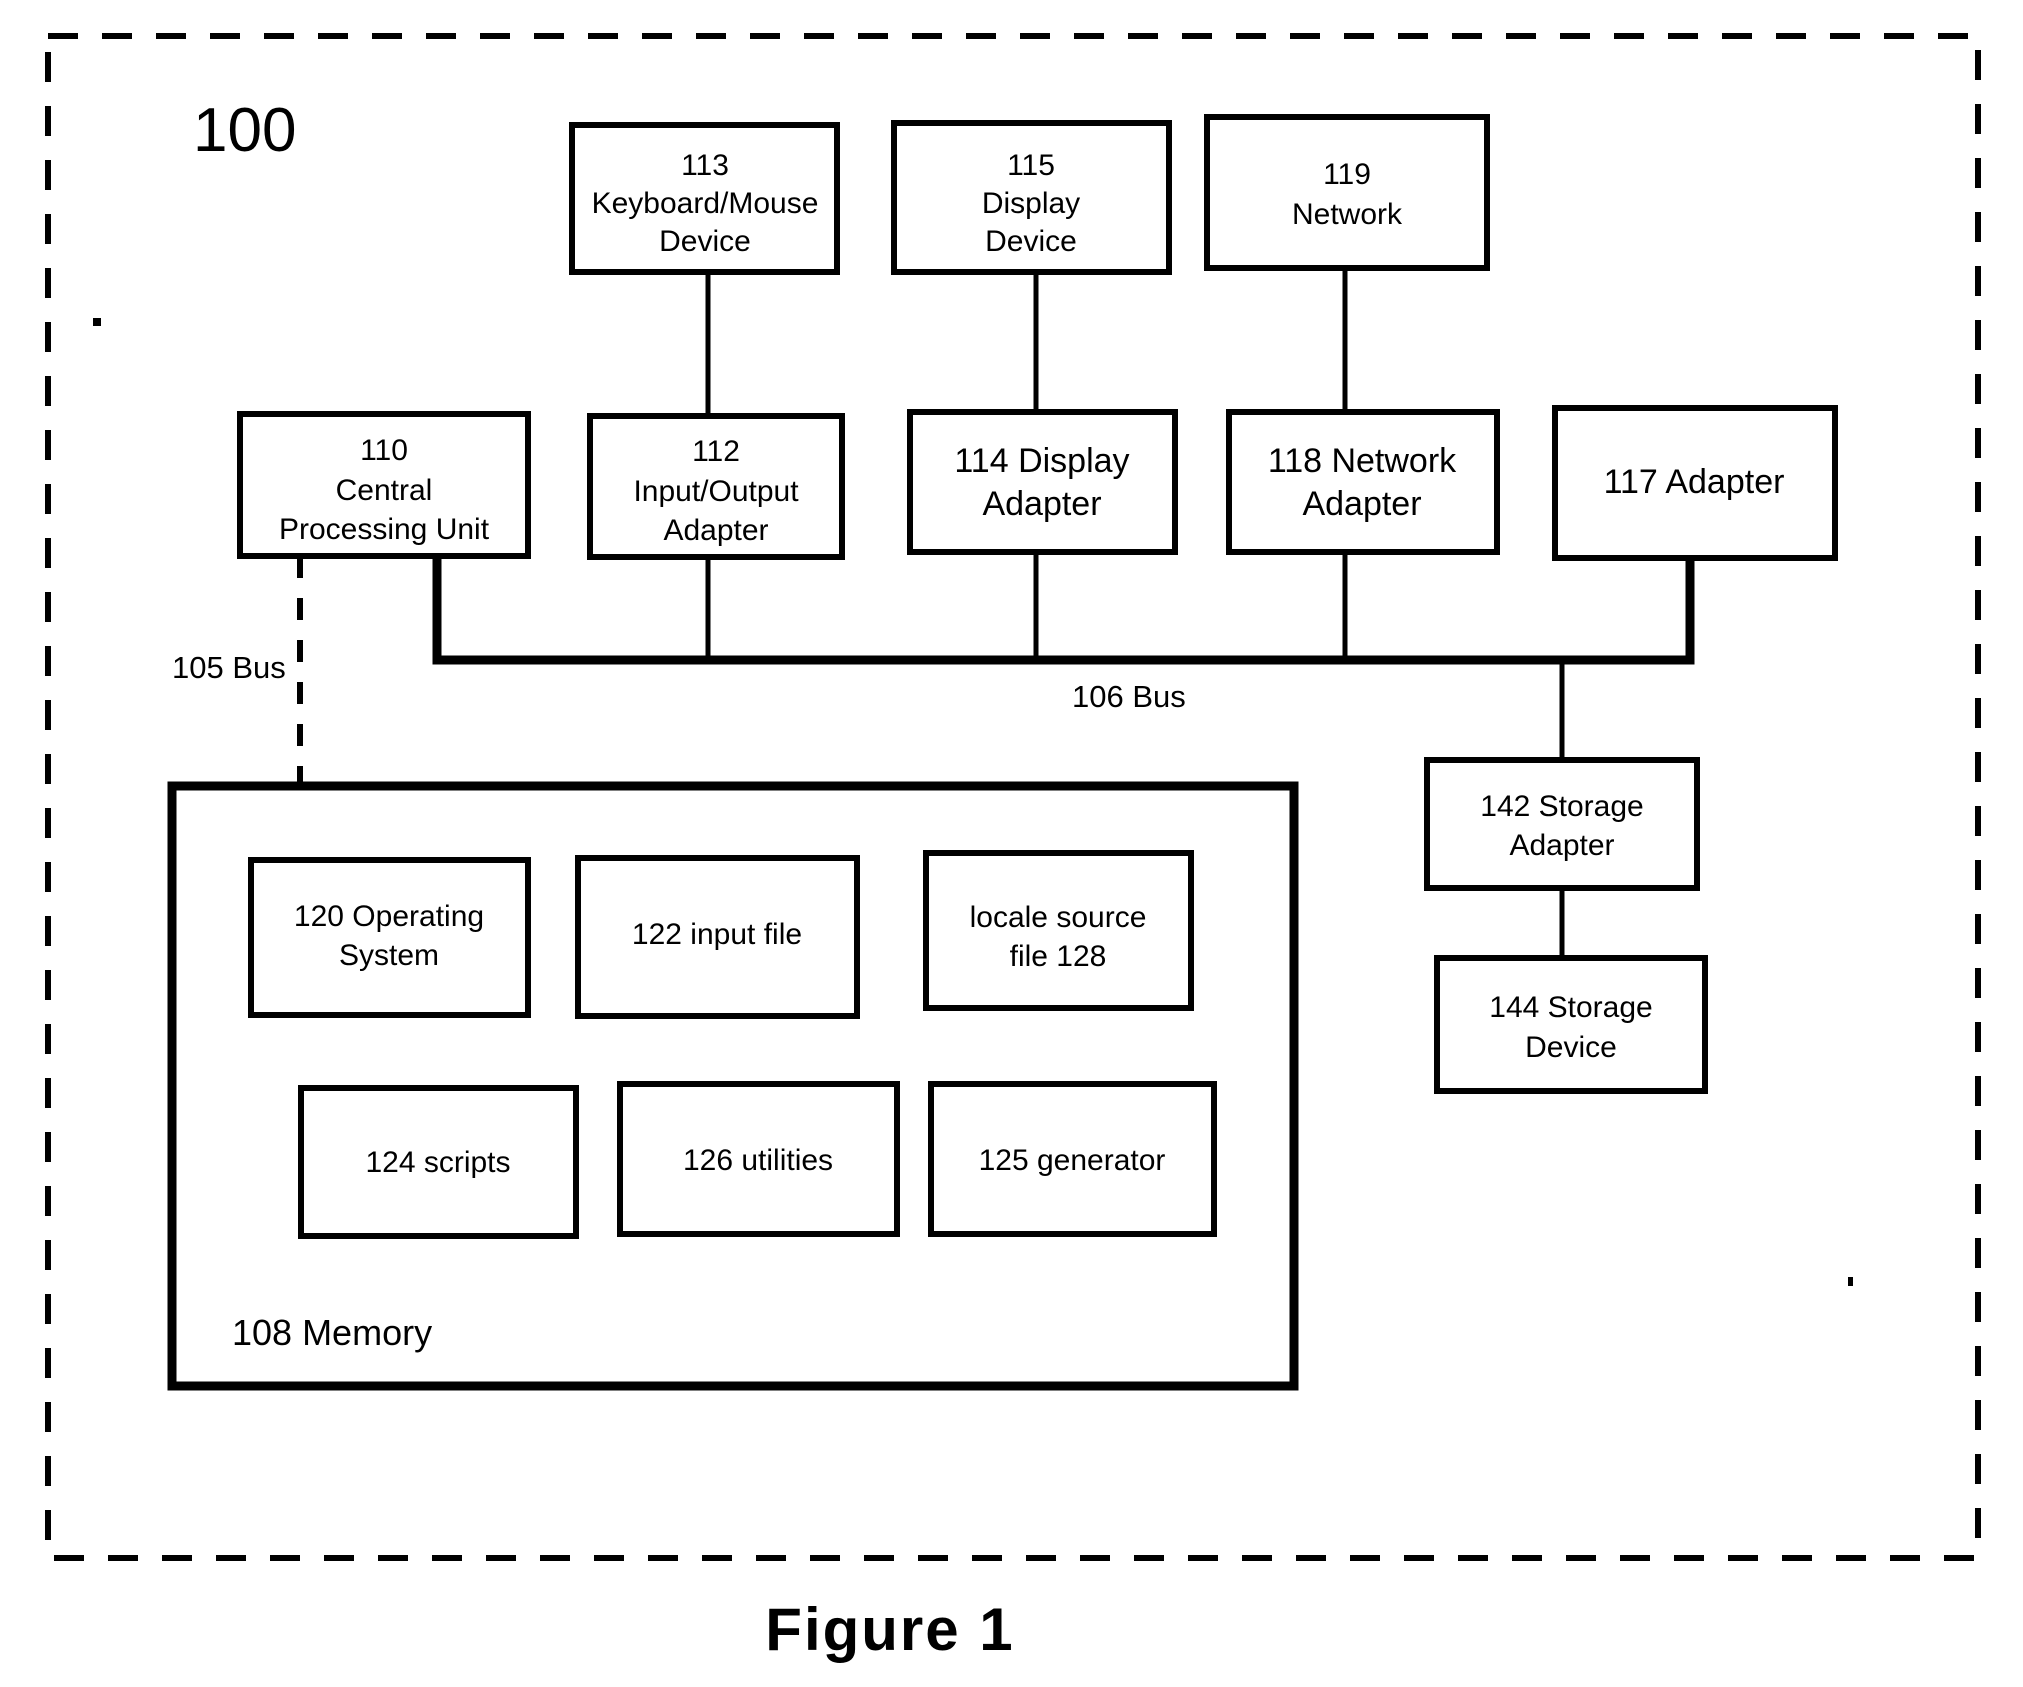 This screenshot has width=2023, height=1687. I want to click on node-cpu: 110 Central Processing Unit, so click(384, 485).